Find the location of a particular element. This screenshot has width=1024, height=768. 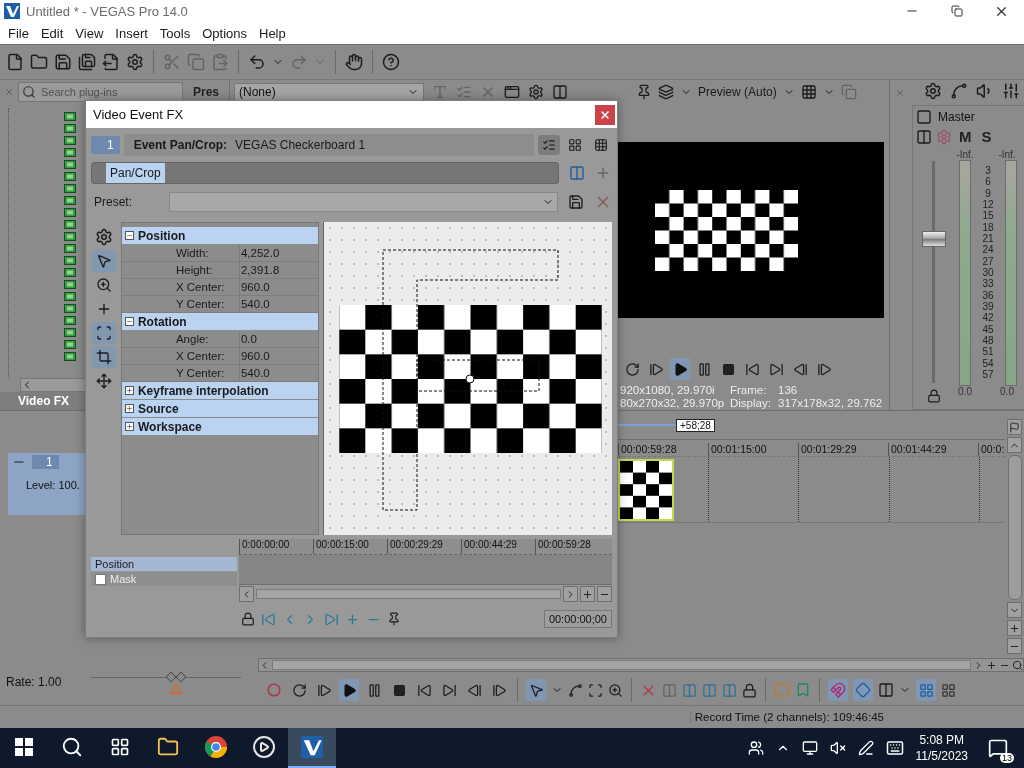

ruler-label: 00:00:29:29 is located at coordinates (424, 546).